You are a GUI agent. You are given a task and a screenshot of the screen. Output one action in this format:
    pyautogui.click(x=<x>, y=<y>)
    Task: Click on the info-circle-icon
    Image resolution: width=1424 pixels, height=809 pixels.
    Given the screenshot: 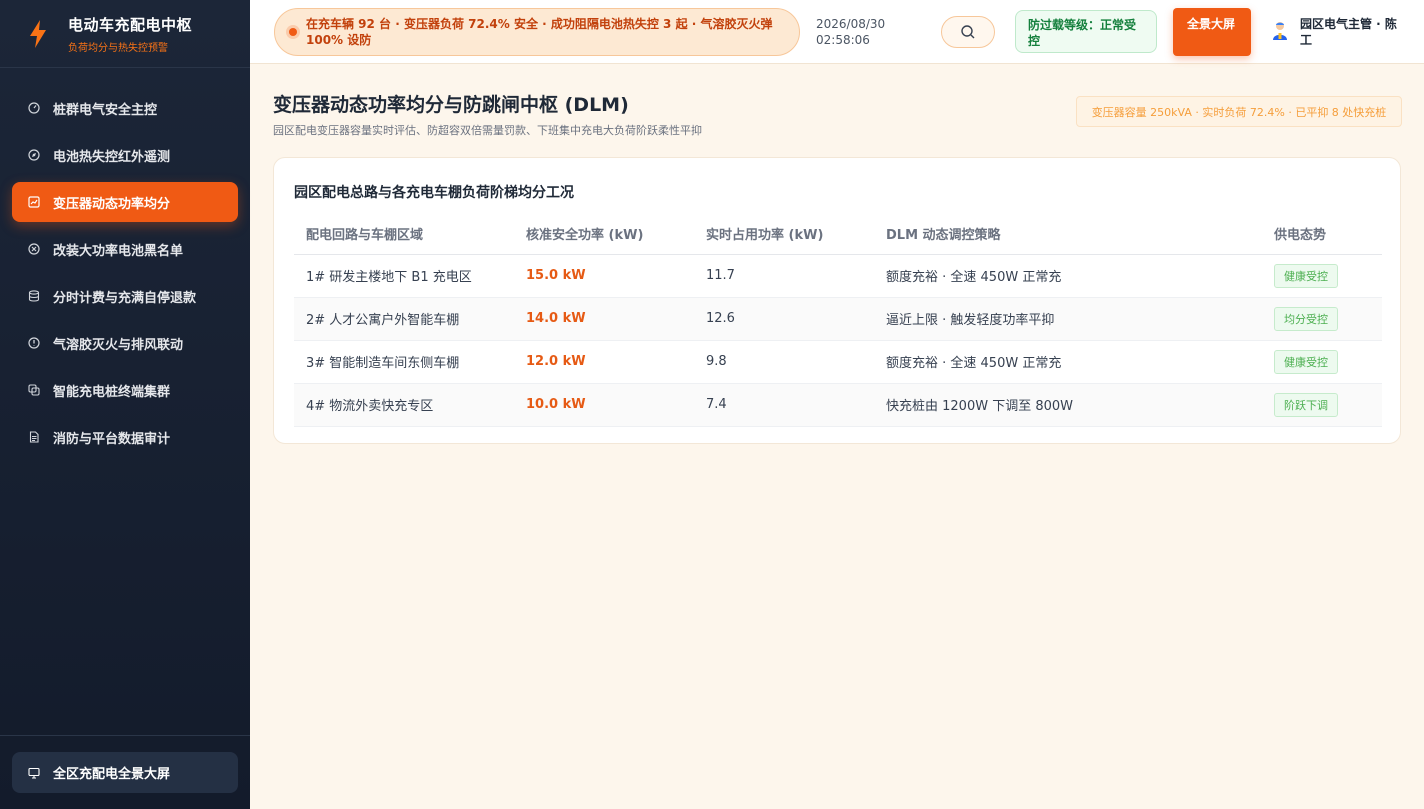 What is the action you would take?
    pyautogui.click(x=34, y=343)
    